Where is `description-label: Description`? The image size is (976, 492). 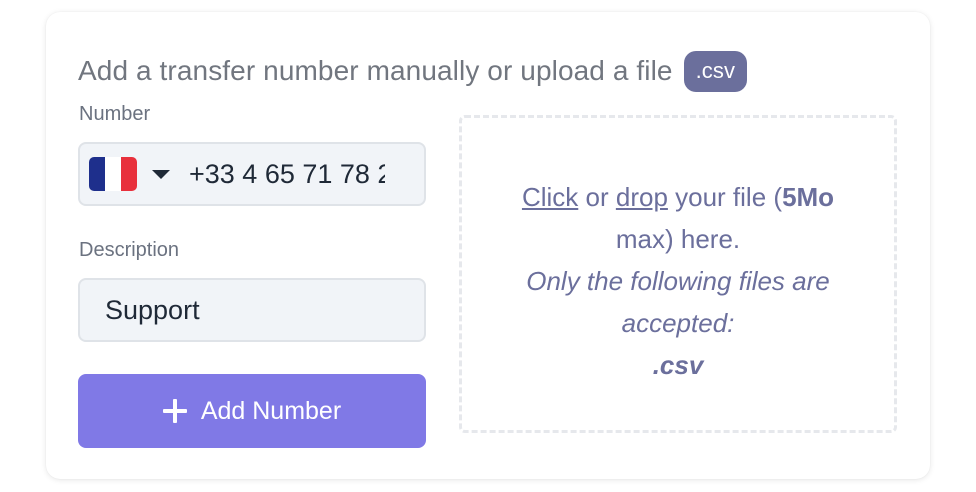
description-label: Description is located at coordinates (129, 250).